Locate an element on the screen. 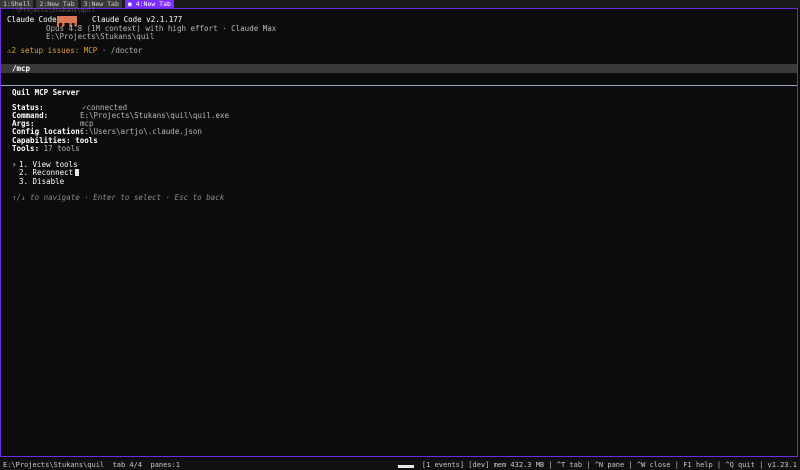 This screenshot has height=470, width=800. command-input-bar is located at coordinates (399, 68).